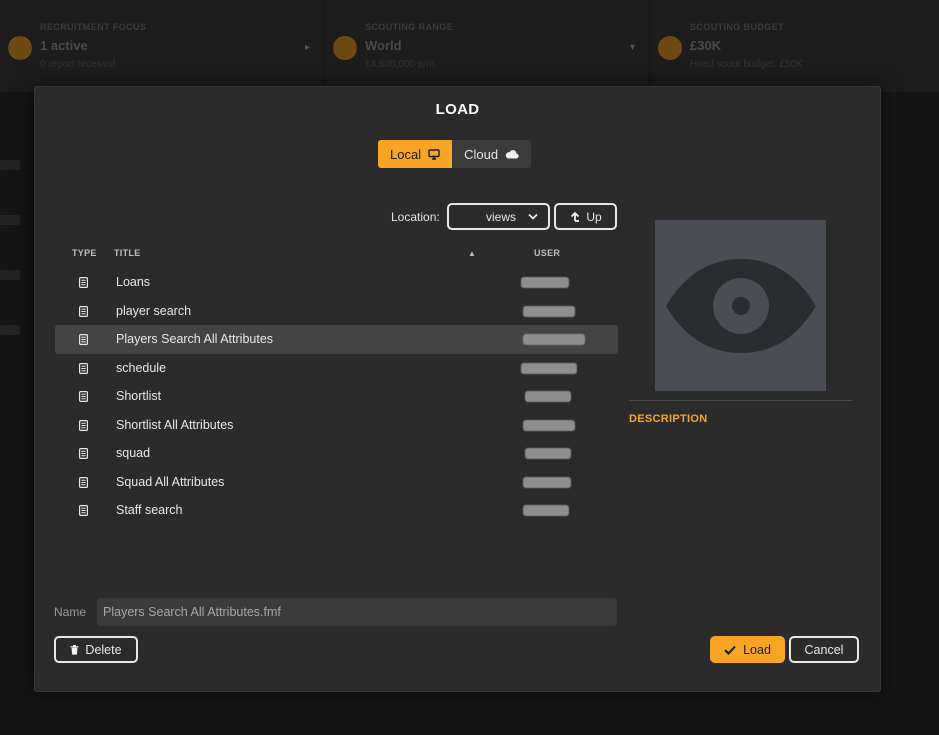 Image resolution: width=939 pixels, height=735 pixels. I want to click on card-value: 1 active, so click(64, 45).